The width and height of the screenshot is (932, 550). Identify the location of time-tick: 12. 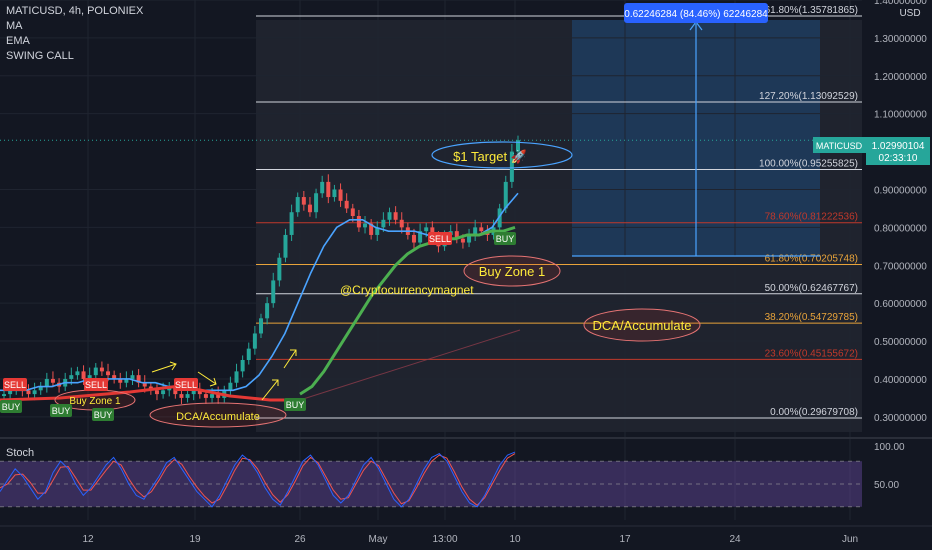
(88, 539).